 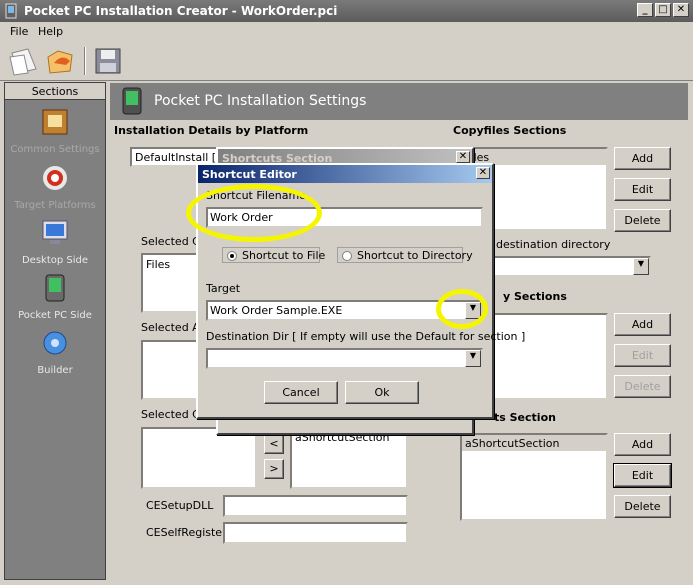 I want to click on minimize-button: _, so click(x=645, y=10).